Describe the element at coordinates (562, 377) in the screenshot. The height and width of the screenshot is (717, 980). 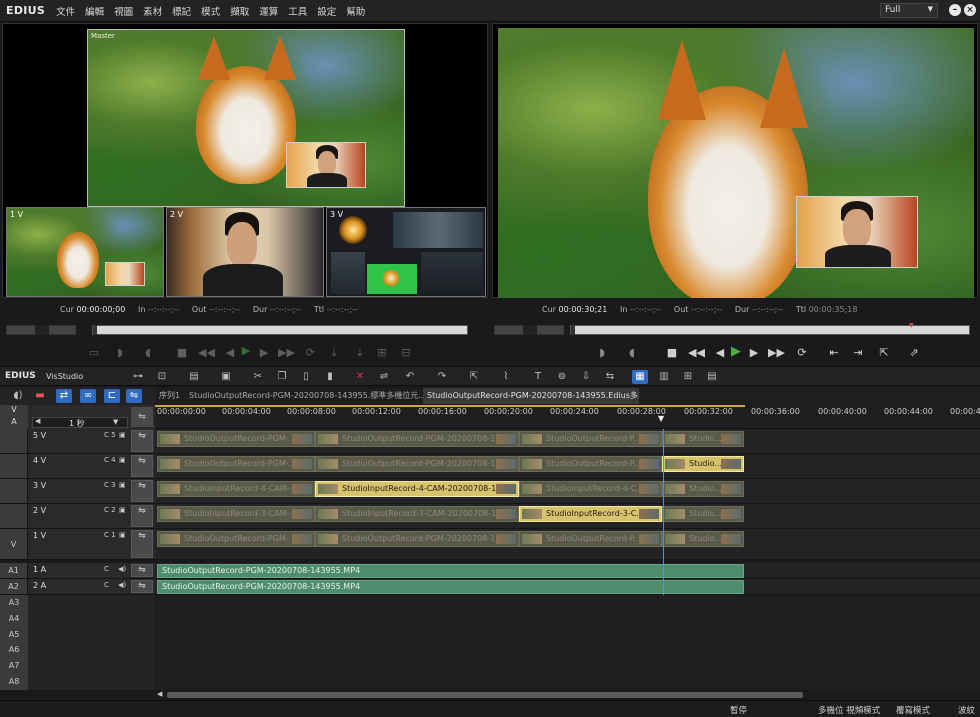
I see `render-icon: ⊚` at that location.